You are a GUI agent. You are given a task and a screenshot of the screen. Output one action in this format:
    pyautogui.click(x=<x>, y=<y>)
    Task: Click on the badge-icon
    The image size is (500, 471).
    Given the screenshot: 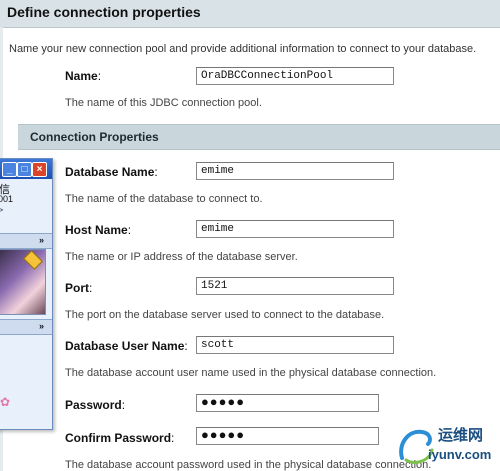 What is the action you would take?
    pyautogui.click(x=33, y=260)
    